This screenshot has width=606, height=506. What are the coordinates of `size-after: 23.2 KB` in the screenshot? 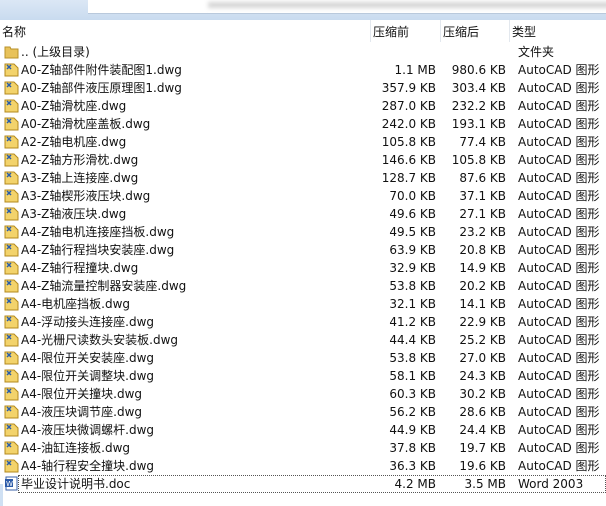 It's located at (482, 232).